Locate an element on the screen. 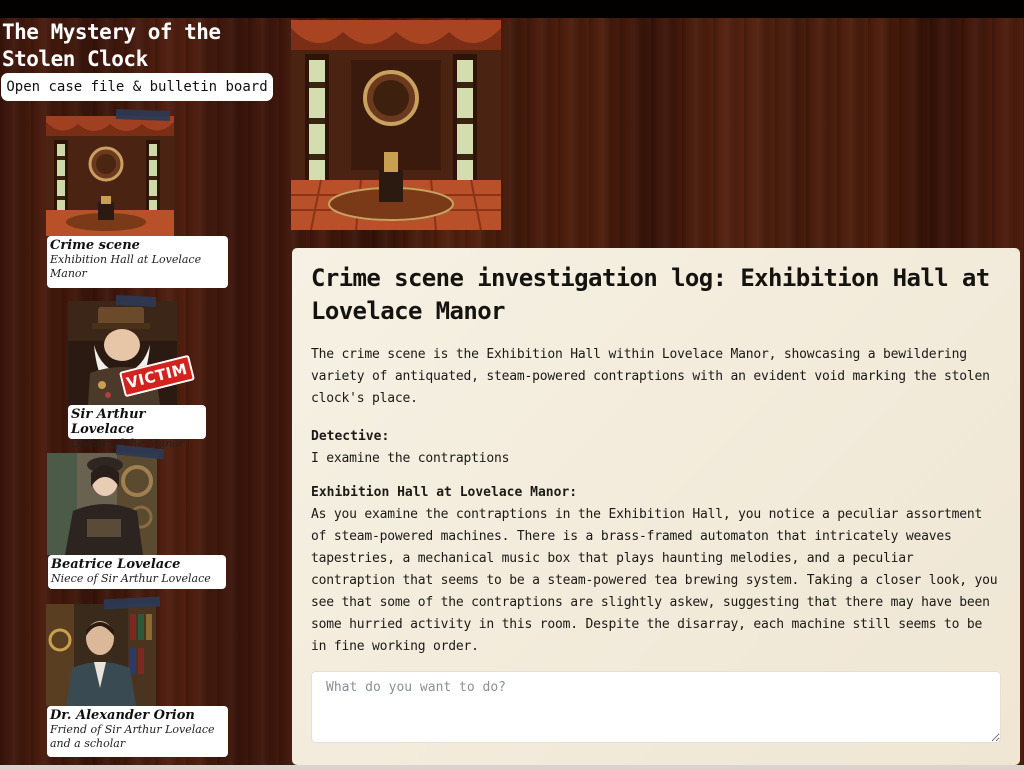 The height and width of the screenshot is (769, 1024). entry-speaker: Exhibition Hall at Lovelace Manor: is located at coordinates (444, 492).